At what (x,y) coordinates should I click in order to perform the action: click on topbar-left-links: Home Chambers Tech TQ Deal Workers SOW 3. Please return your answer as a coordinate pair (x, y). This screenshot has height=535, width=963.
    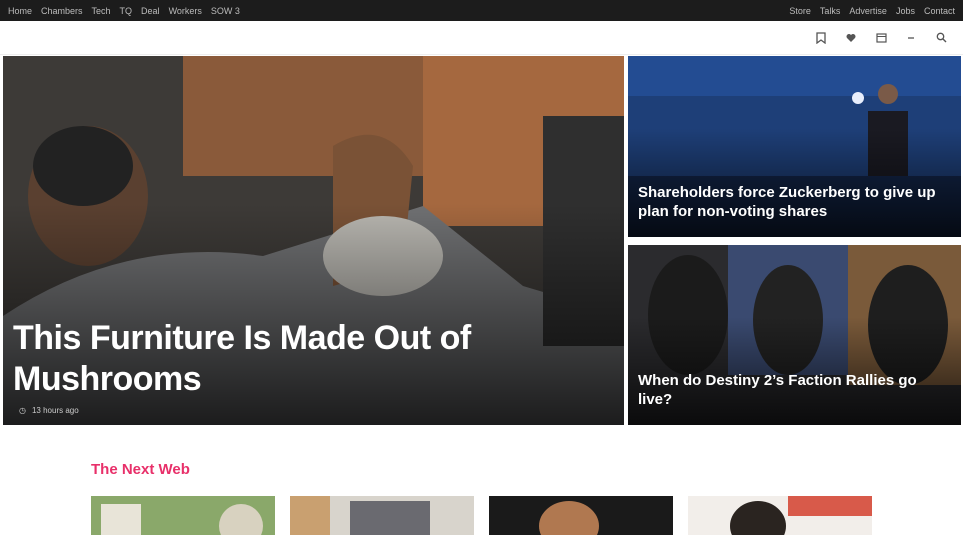
    Looking at the image, I should click on (124, 11).